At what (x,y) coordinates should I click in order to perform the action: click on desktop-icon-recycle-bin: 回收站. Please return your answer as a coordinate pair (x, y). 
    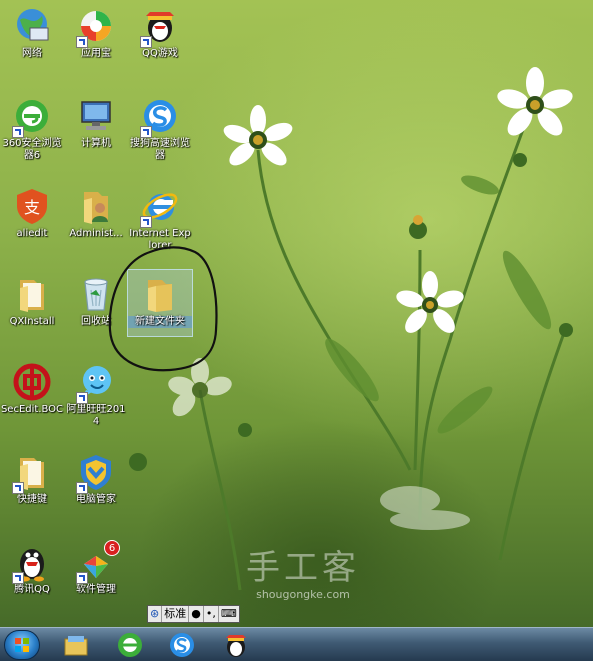
    Looking at the image, I should click on (96, 301).